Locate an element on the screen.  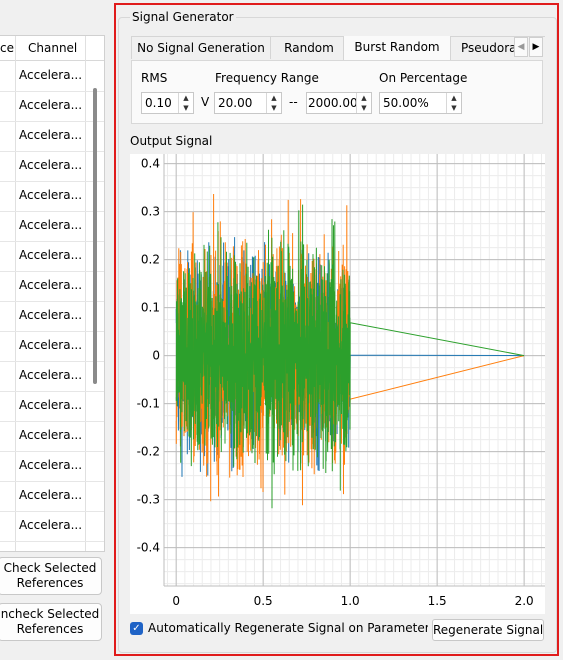
y-tick-label: -0.3 is located at coordinates (148, 500).